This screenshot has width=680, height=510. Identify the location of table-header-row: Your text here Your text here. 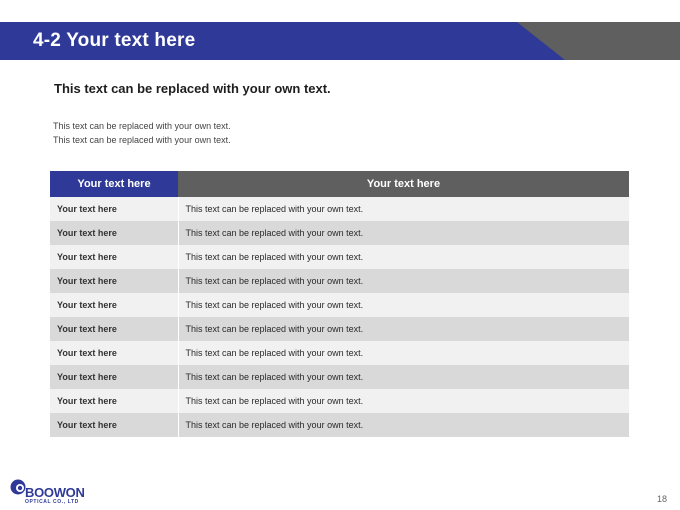
(339, 184).